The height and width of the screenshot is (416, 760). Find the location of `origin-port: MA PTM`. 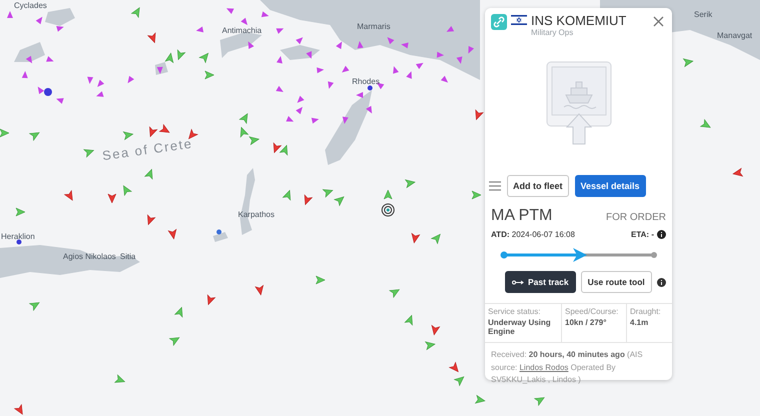

origin-port: MA PTM is located at coordinates (521, 216).